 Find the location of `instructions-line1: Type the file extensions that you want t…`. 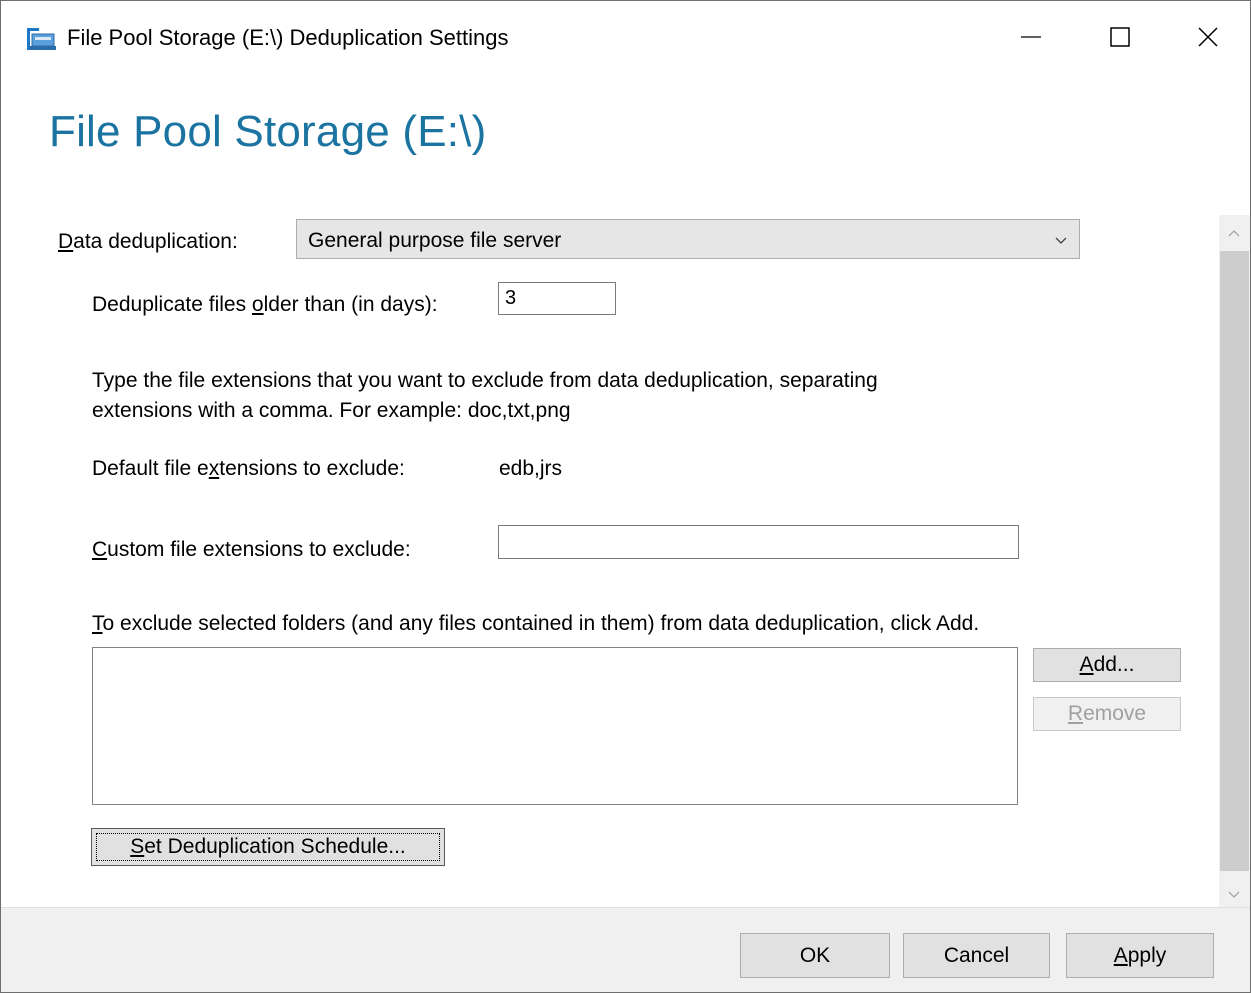

instructions-line1: Type the file extensions that you want t… is located at coordinates (485, 380).